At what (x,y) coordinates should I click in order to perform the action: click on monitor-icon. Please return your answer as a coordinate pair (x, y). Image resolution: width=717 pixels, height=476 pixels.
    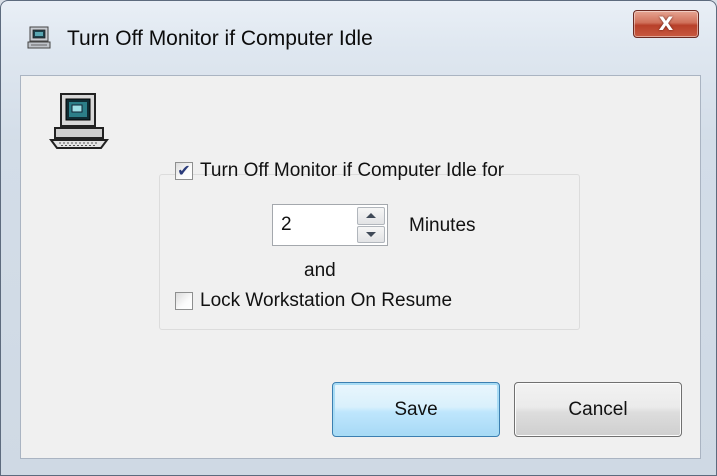
    Looking at the image, I should click on (39, 37).